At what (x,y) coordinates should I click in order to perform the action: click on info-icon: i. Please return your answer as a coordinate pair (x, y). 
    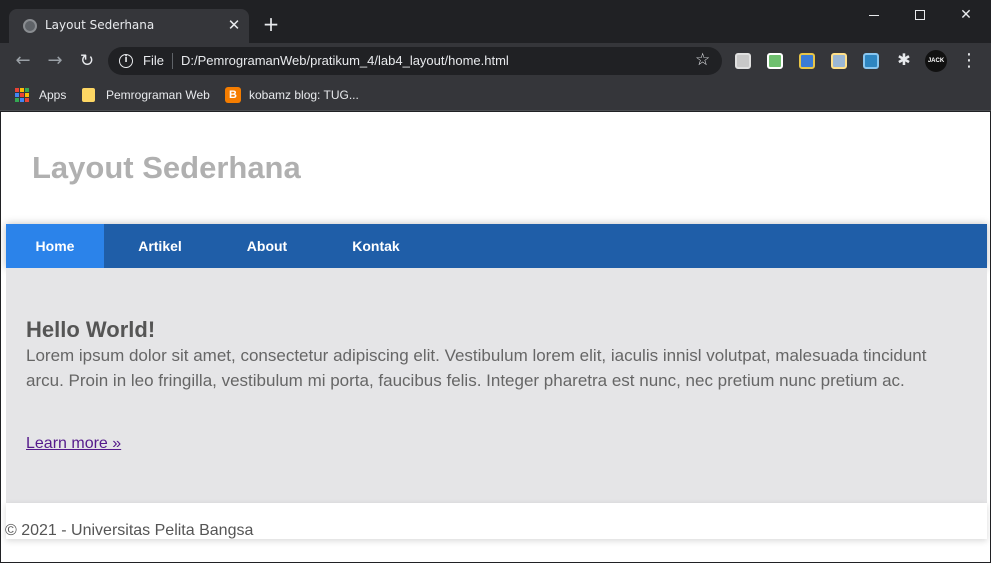
    Looking at the image, I should click on (126, 61).